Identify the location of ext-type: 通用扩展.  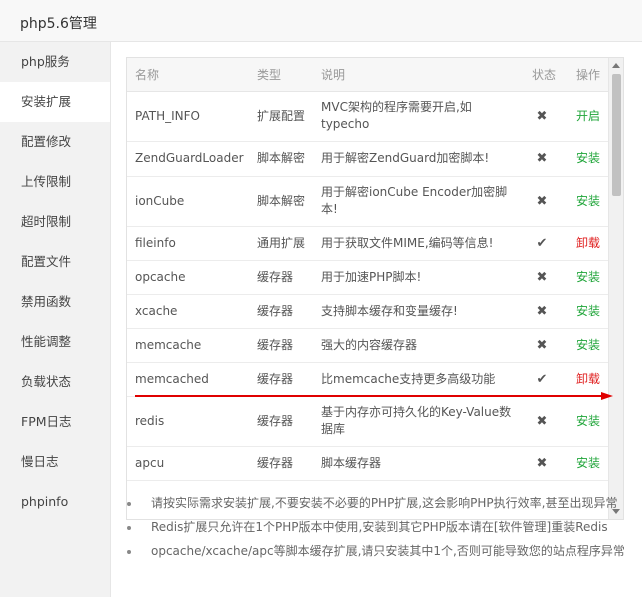
(281, 243).